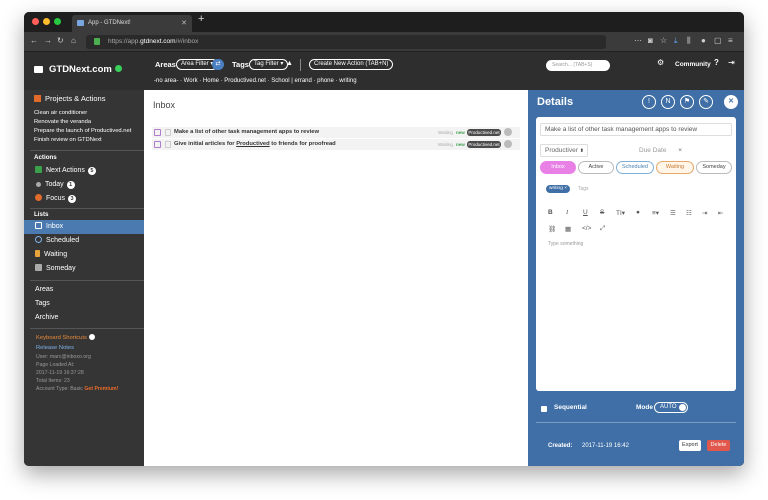 The image size is (768, 500). Describe the element at coordinates (82, 131) in the screenshot. I see `project-item: Prepare the launch of Productived.net` at that location.